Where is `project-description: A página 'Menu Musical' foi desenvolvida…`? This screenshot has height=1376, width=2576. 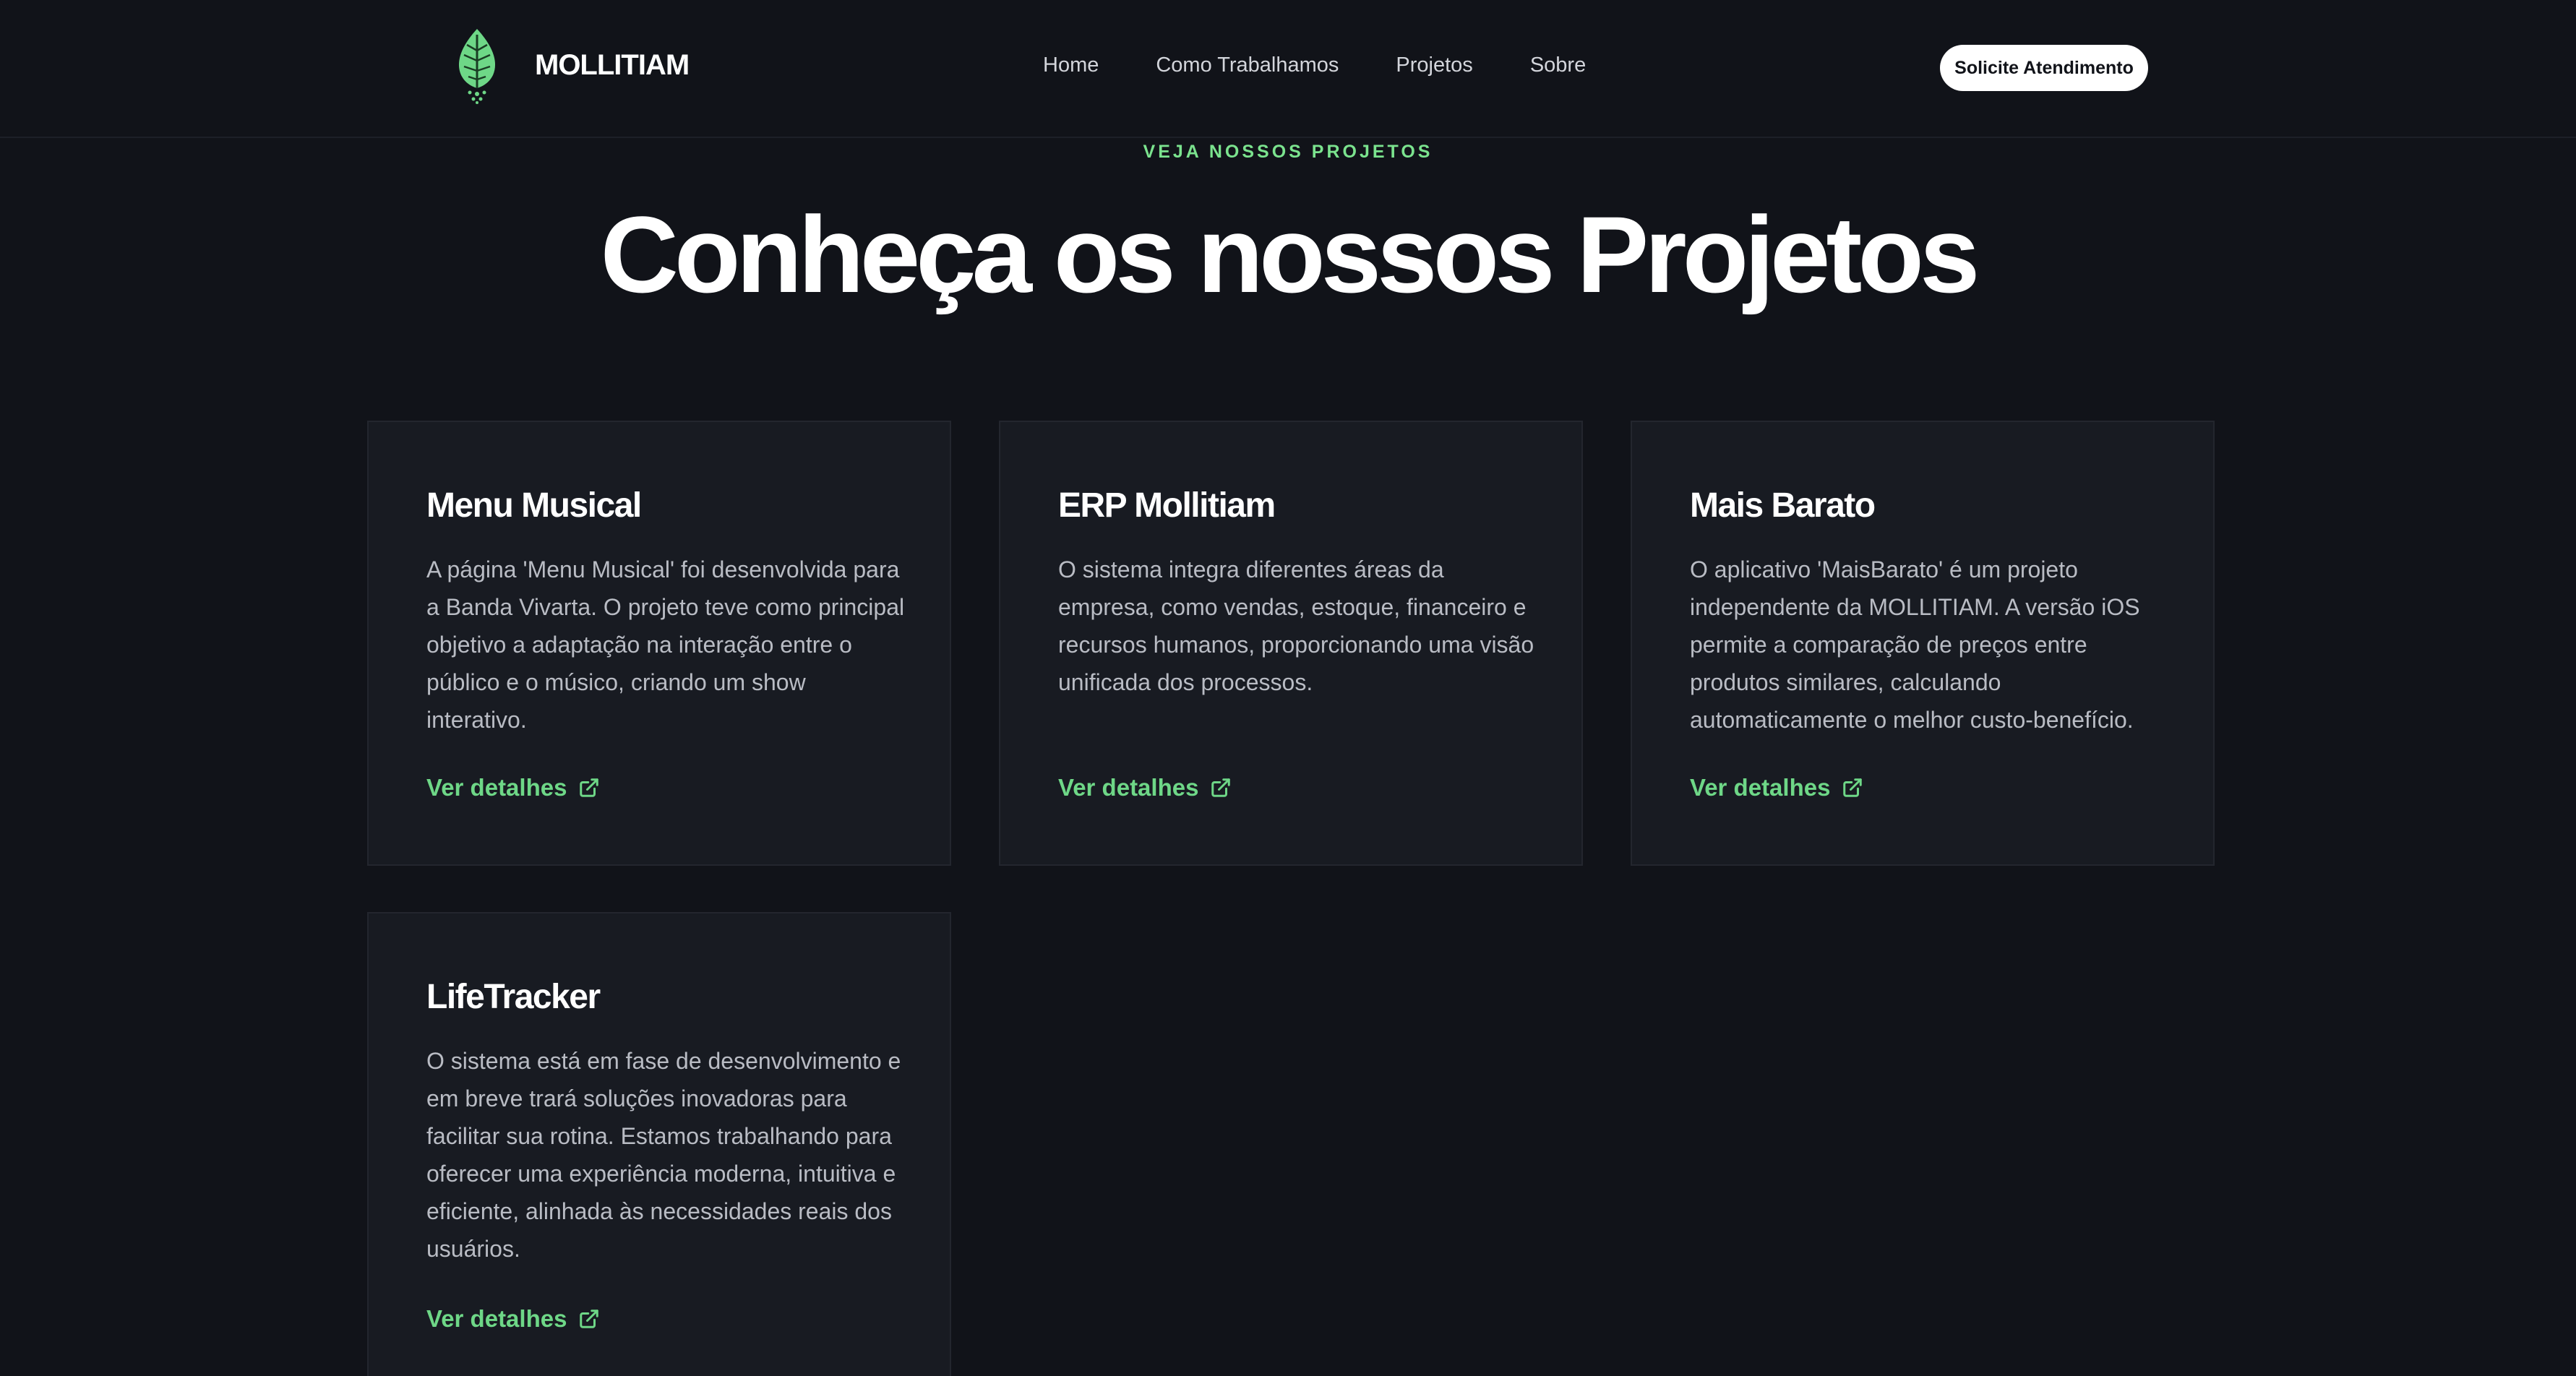
project-description: A página 'Menu Musical' foi desenvolvida… is located at coordinates (666, 644).